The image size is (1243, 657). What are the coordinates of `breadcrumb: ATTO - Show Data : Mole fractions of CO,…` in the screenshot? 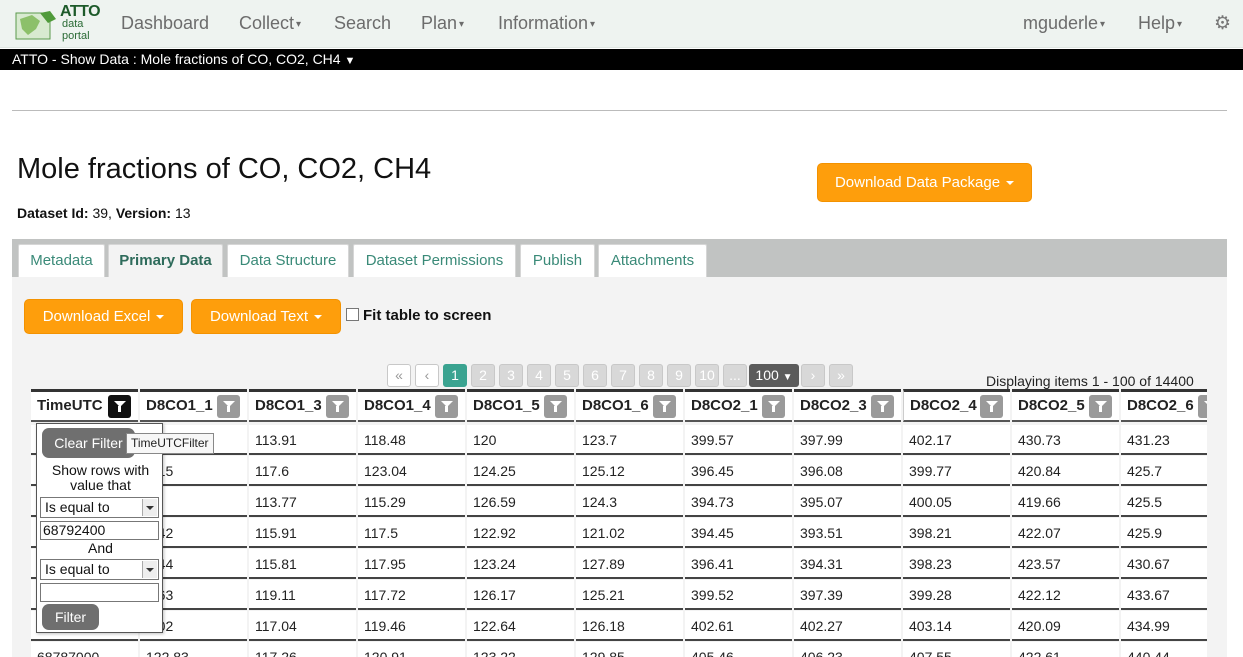 It's located at (621, 59).